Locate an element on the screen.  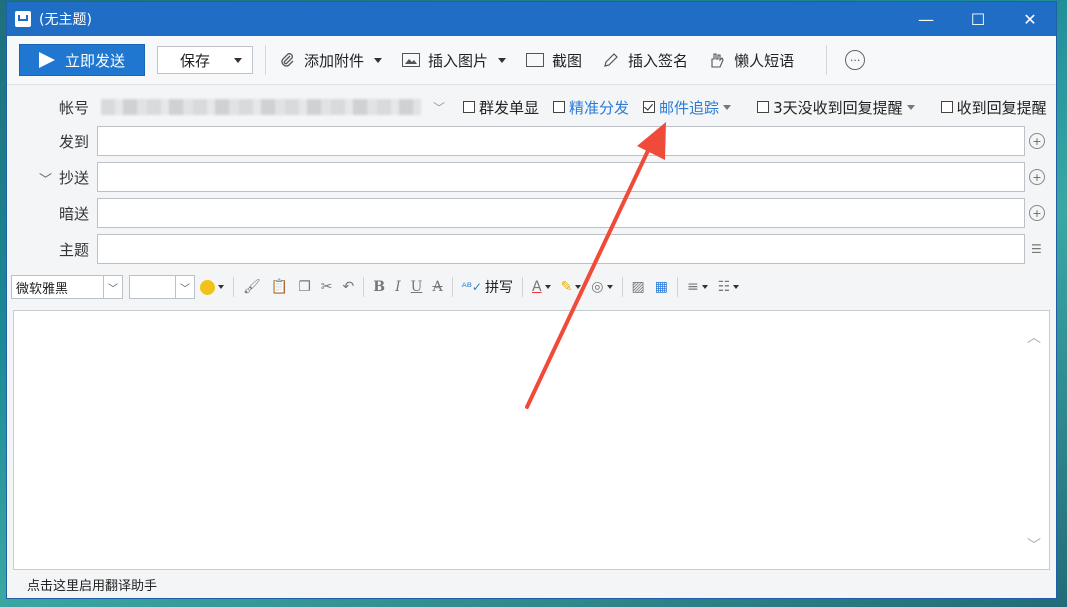
send-now-button: 立即发送 is located at coordinates (82, 60).